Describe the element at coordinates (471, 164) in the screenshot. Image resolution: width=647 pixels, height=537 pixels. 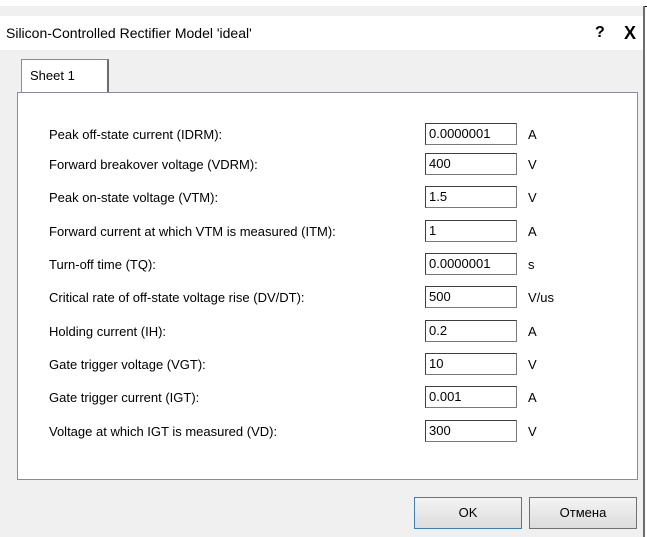
I see `vdrm-input: 400` at that location.